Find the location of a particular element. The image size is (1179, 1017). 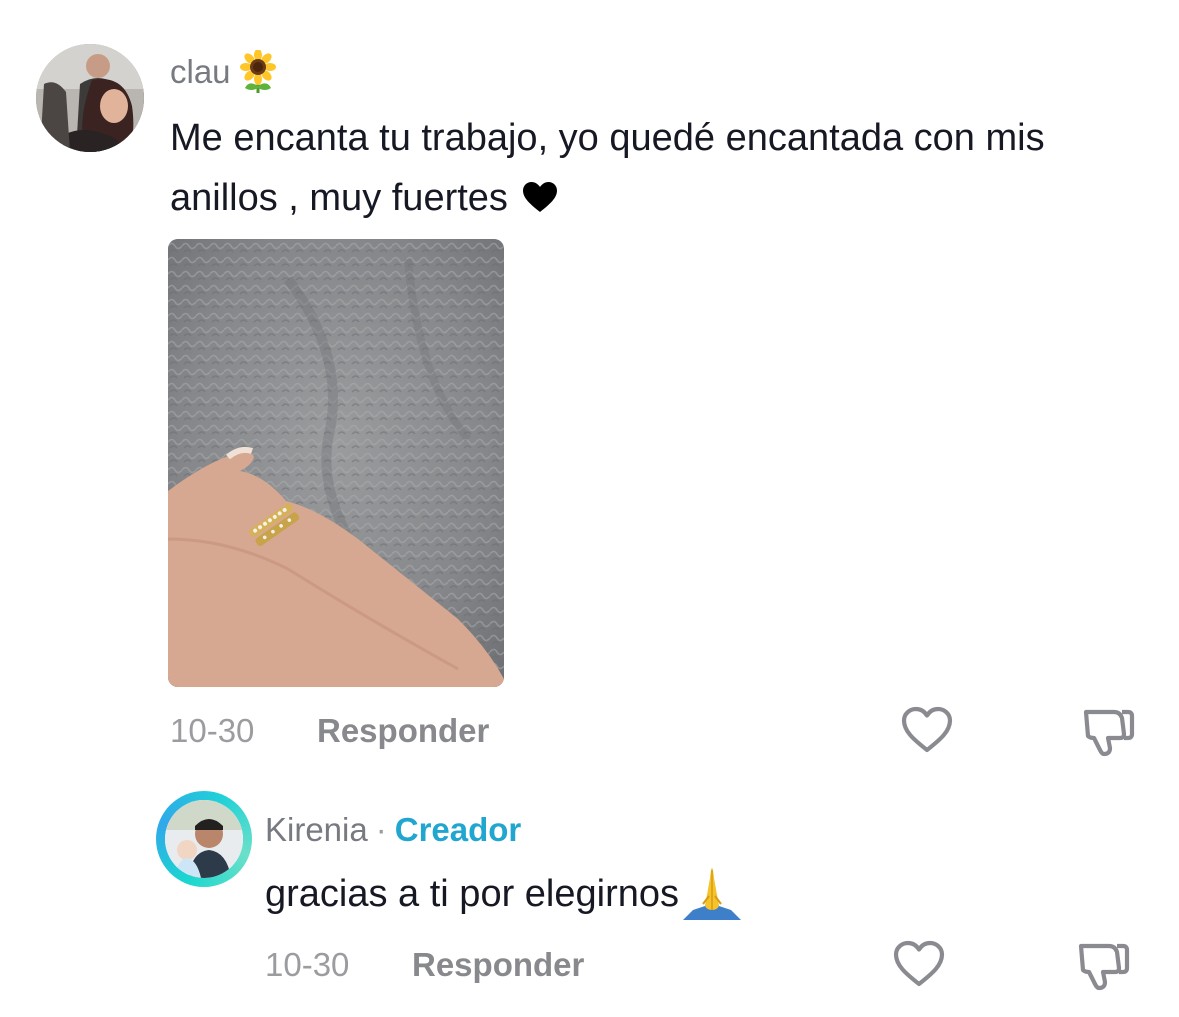

sunflower-emoji-icon is located at coordinates (258, 71).